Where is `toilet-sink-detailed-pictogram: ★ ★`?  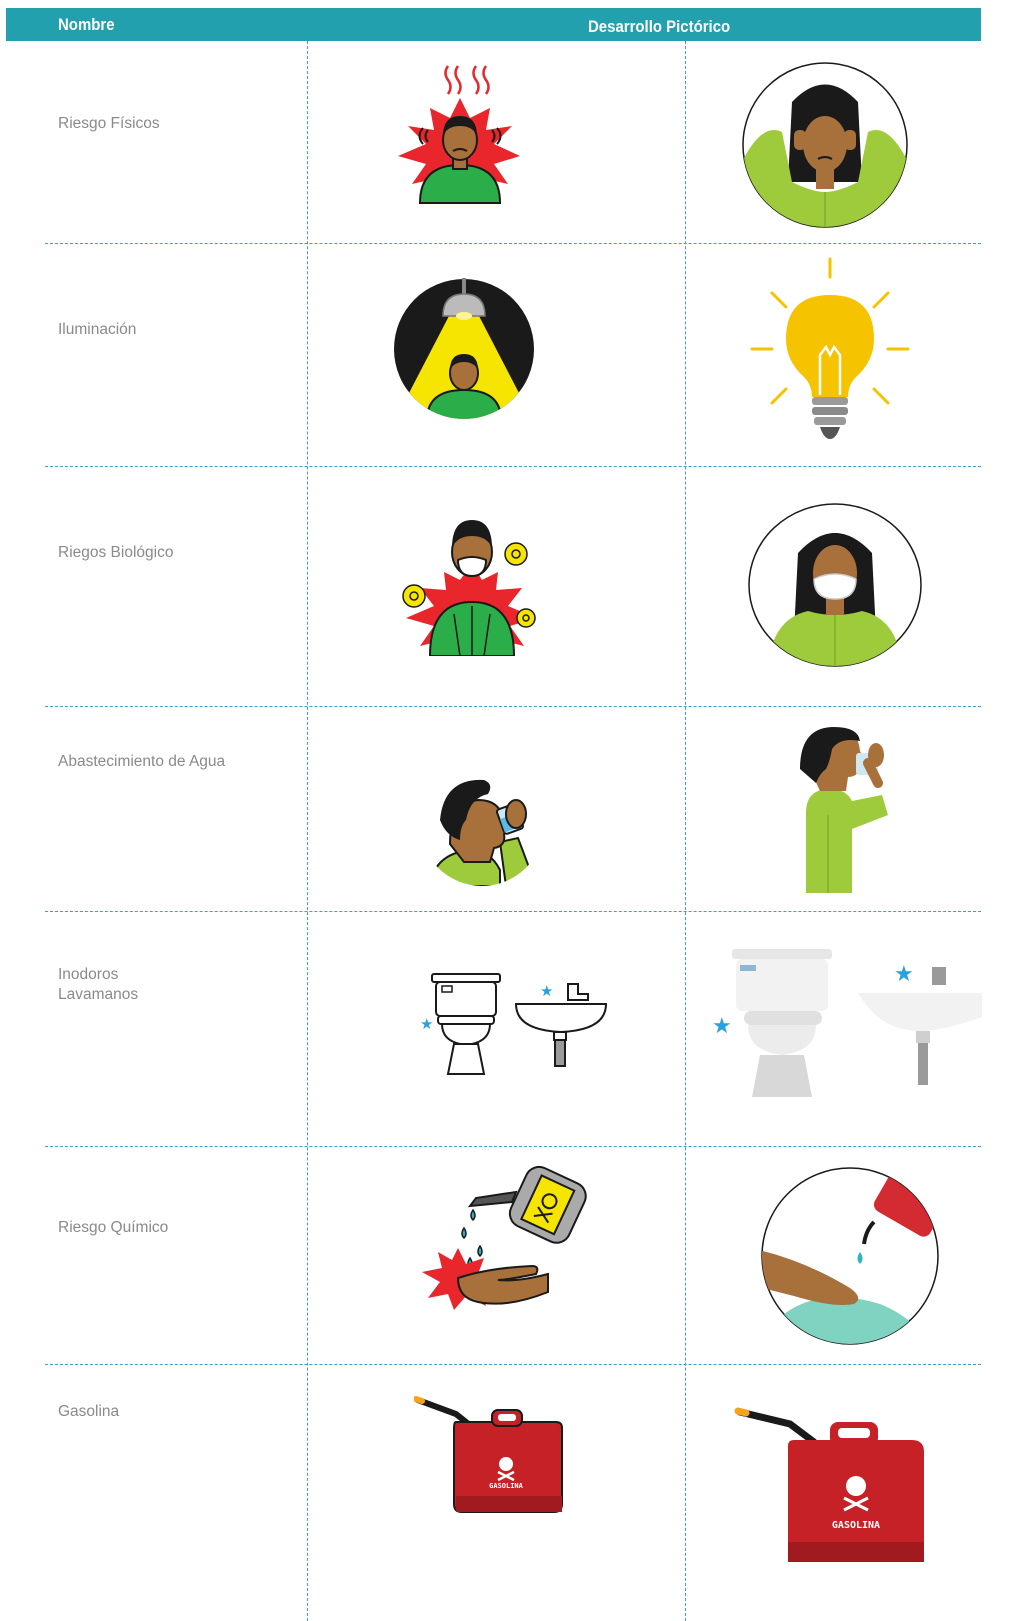
toilet-sink-detailed-pictogram: ★ ★ is located at coordinates (847, 1021).